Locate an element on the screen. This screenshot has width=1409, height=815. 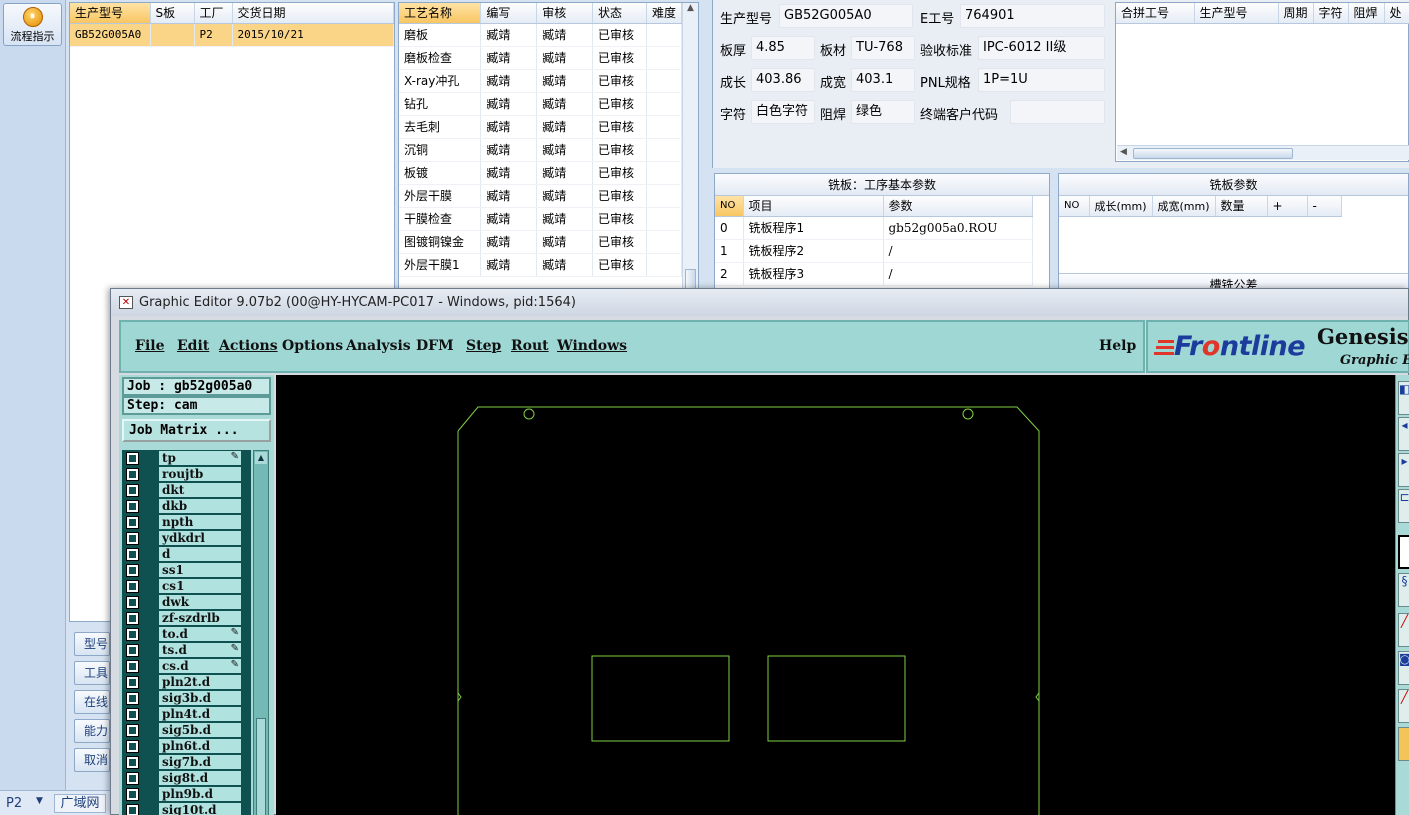
table-row: 磨板 臧靖 臧靖 已审核 is located at coordinates (541, 35).